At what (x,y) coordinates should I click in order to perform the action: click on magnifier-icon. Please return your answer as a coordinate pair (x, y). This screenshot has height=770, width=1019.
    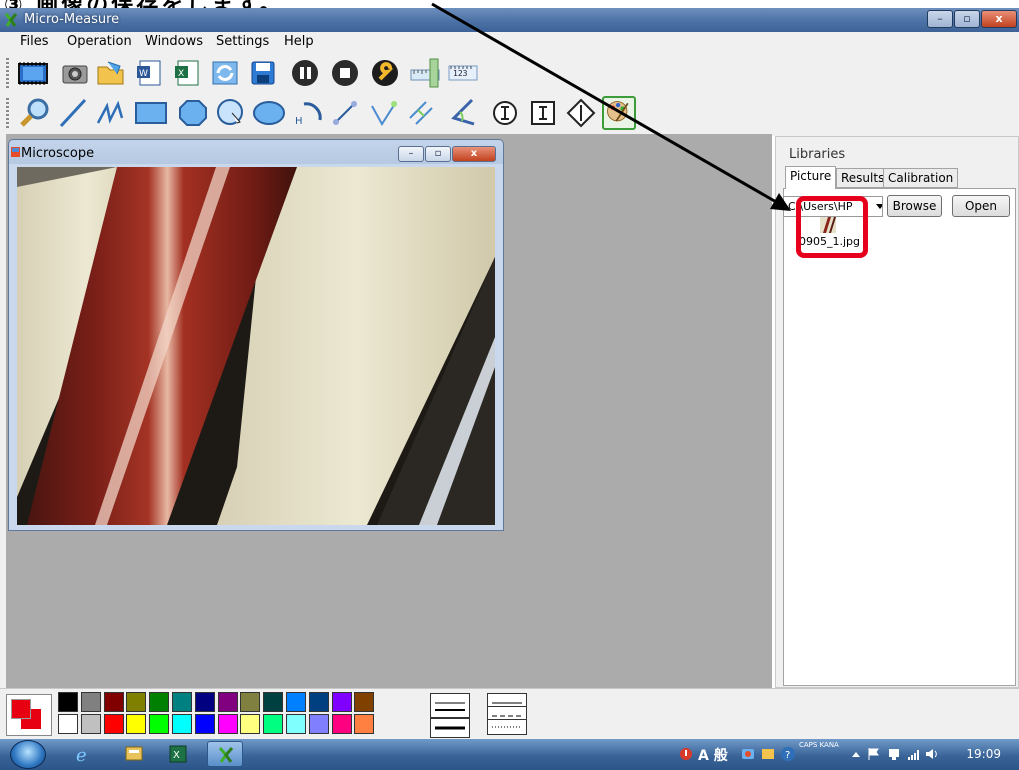
    Looking at the image, I should click on (35, 113).